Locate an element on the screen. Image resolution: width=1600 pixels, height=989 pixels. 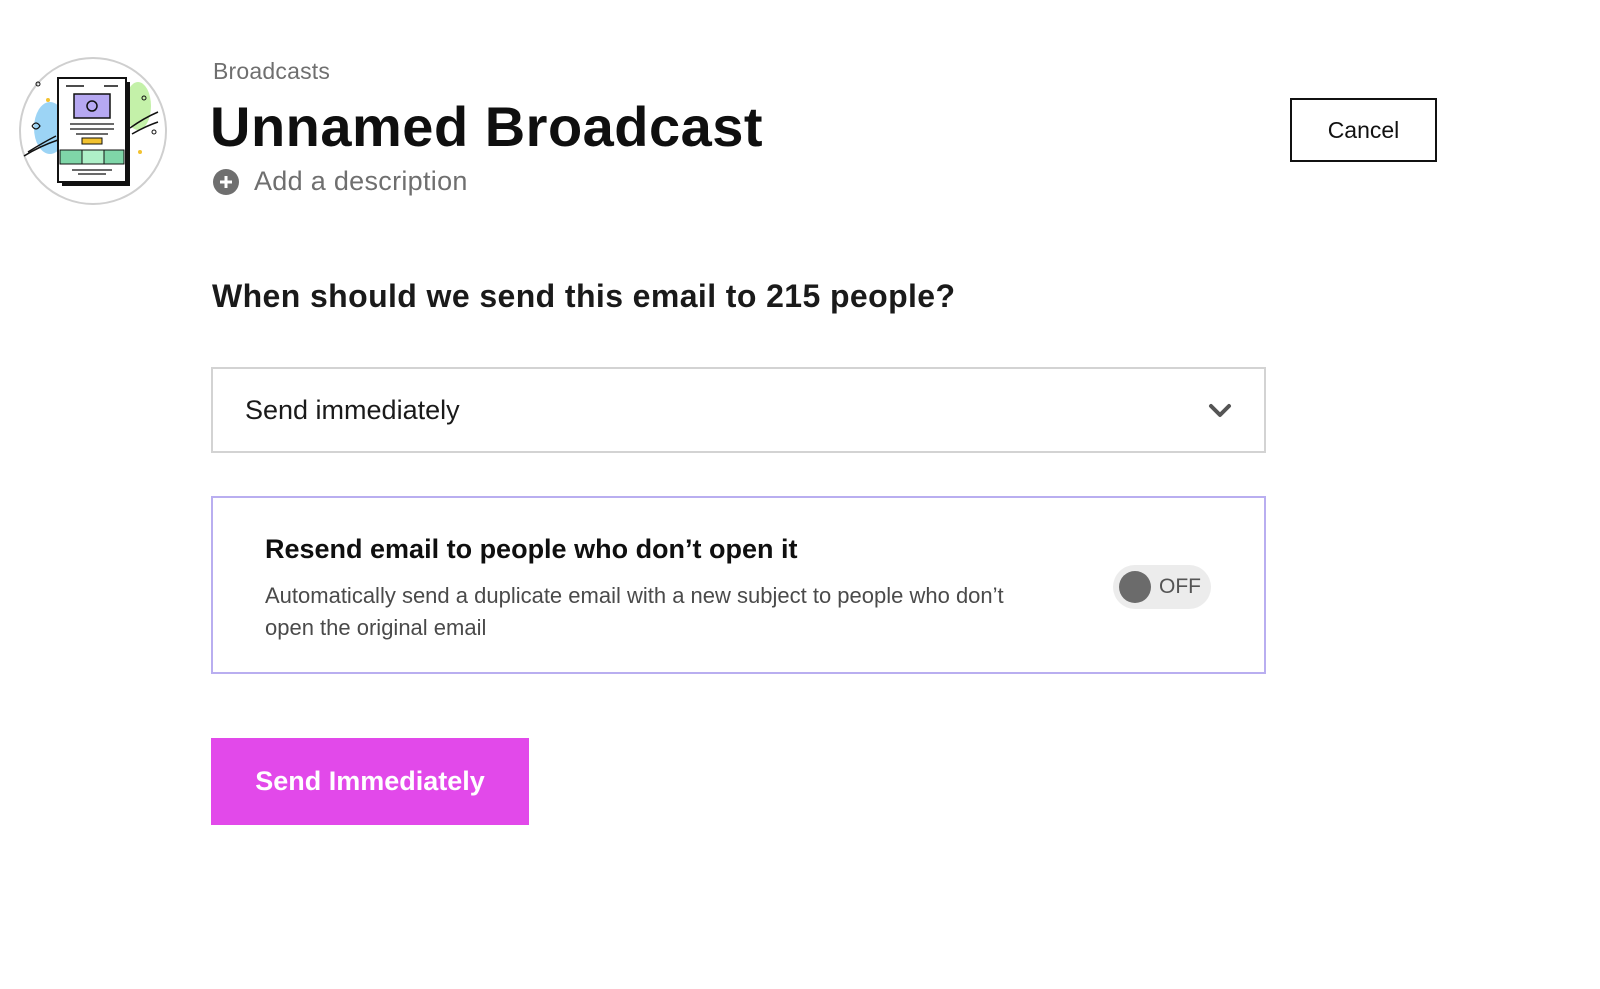
toggle-state-label: OFF is located at coordinates (1180, 586).